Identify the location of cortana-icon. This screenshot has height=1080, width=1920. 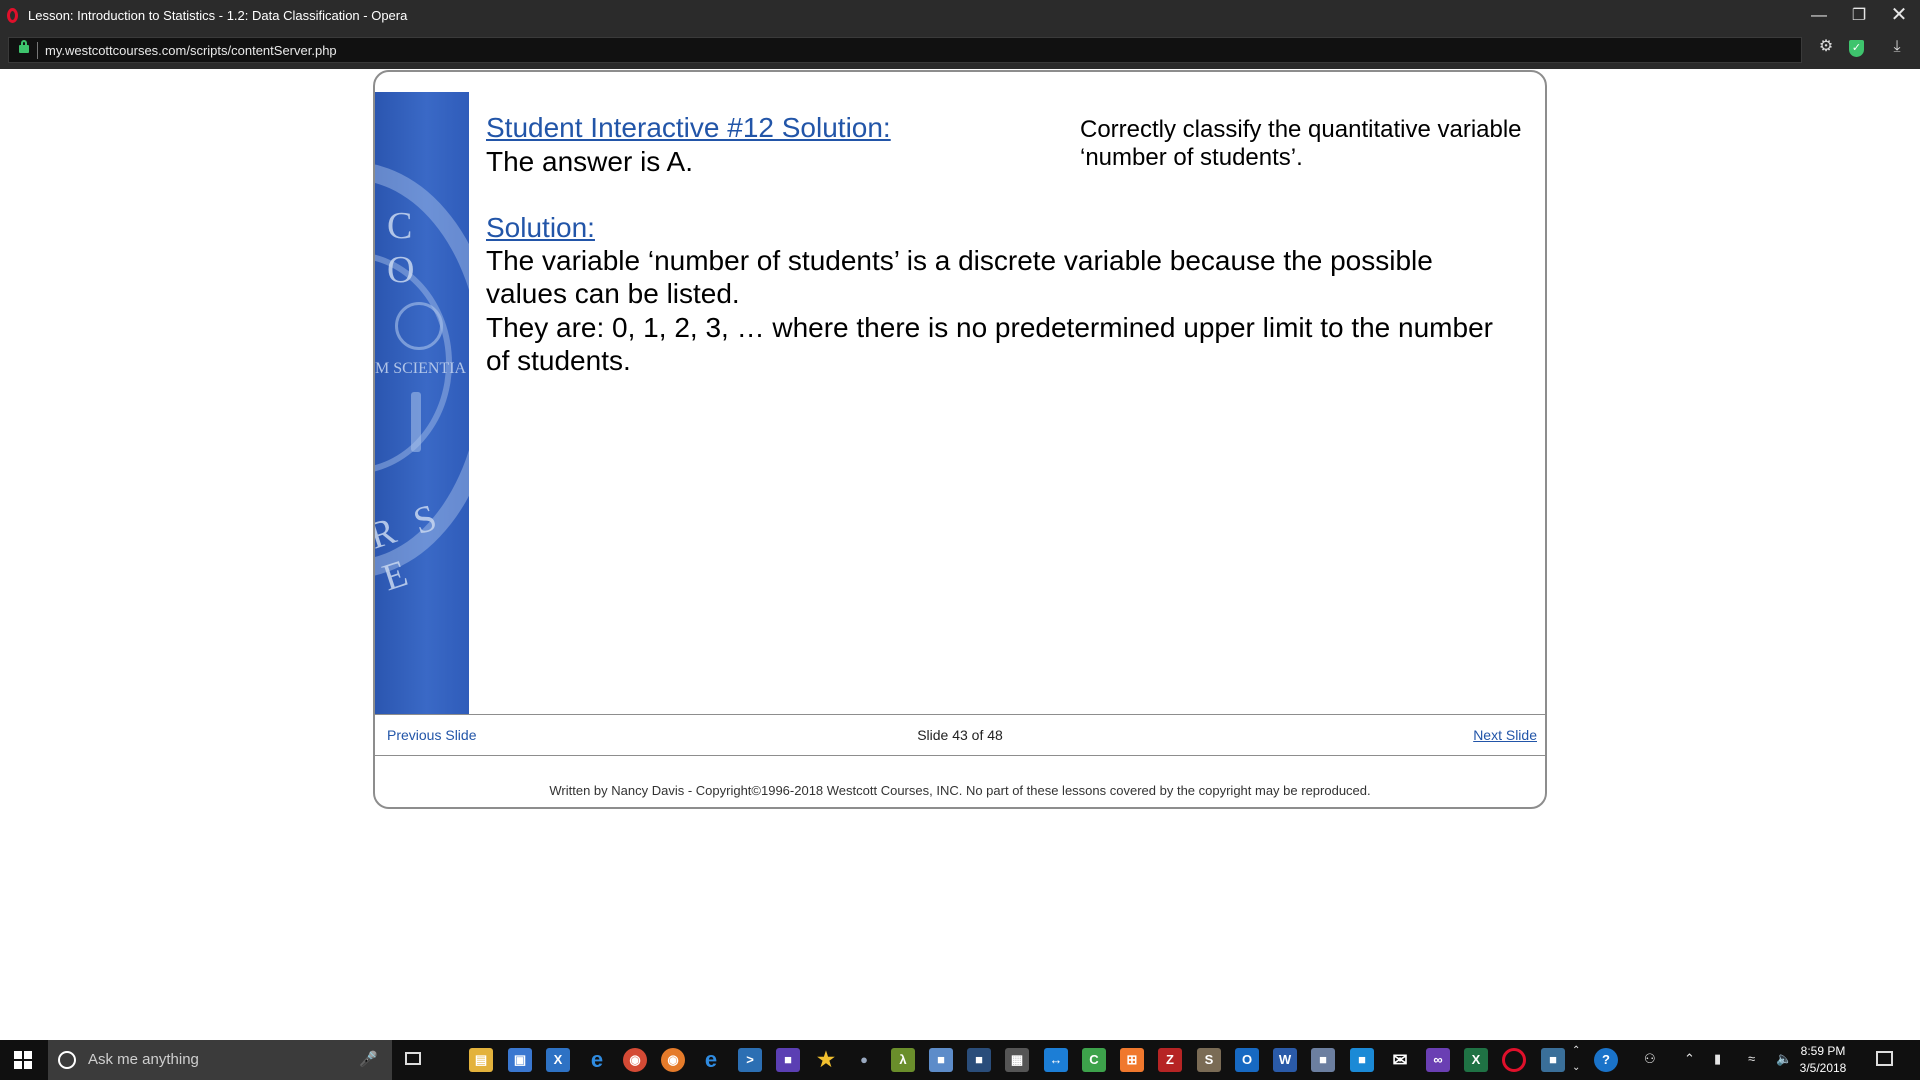
(67, 1060).